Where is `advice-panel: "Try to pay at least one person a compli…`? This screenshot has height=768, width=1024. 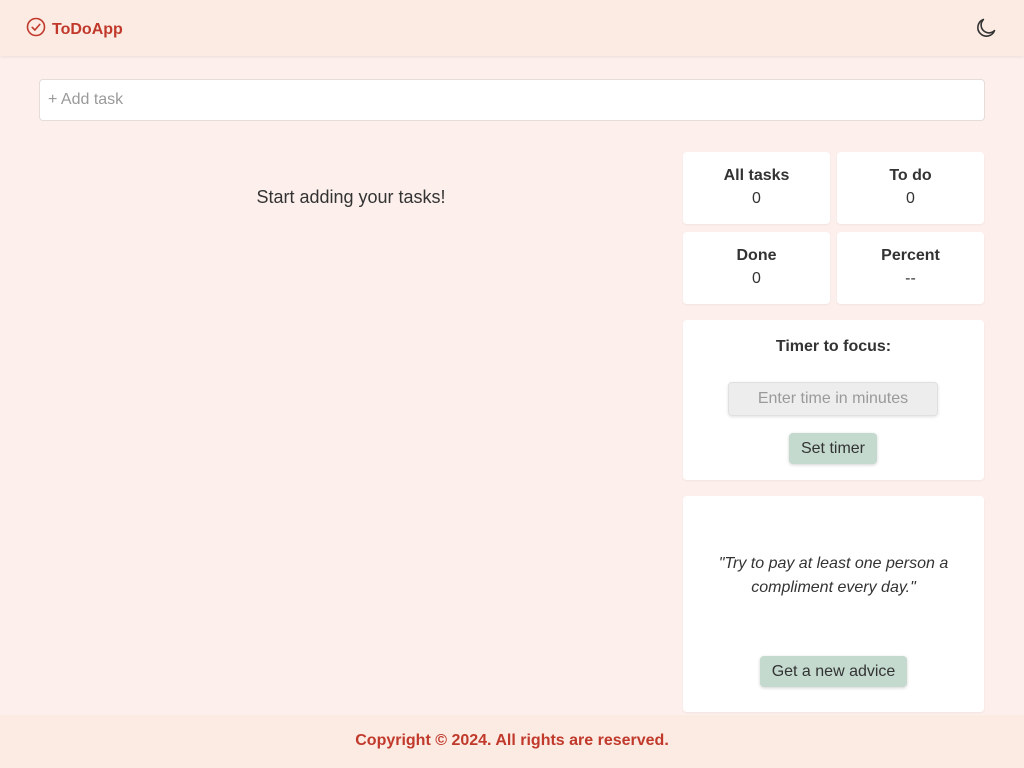
advice-panel: "Try to pay at least one person a compli… is located at coordinates (833, 604).